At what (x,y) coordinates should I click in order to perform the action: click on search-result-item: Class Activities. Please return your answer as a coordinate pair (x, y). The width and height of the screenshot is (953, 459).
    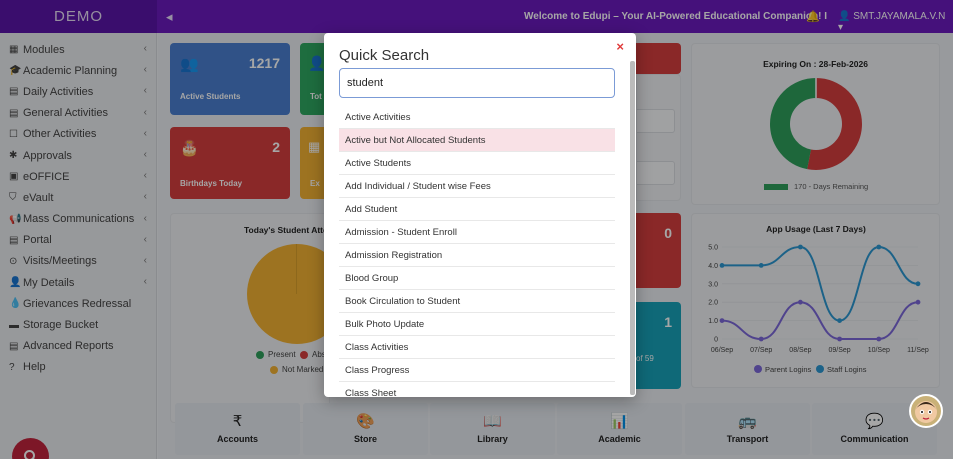
    Looking at the image, I should click on (477, 347).